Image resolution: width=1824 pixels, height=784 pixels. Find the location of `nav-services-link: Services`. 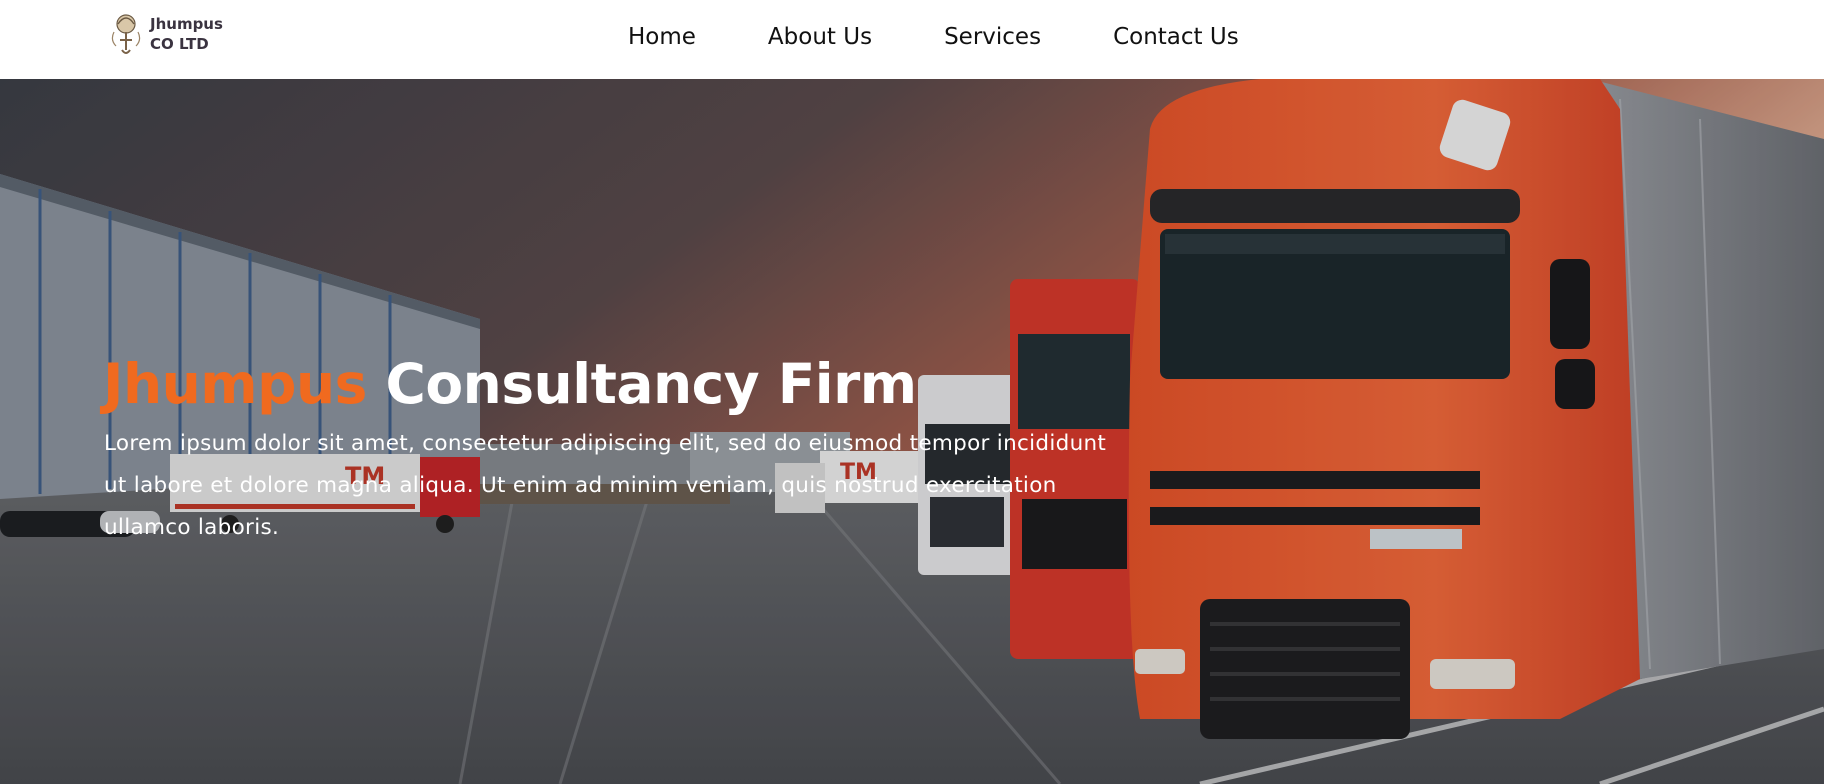

nav-services-link: Services is located at coordinates (992, 37).